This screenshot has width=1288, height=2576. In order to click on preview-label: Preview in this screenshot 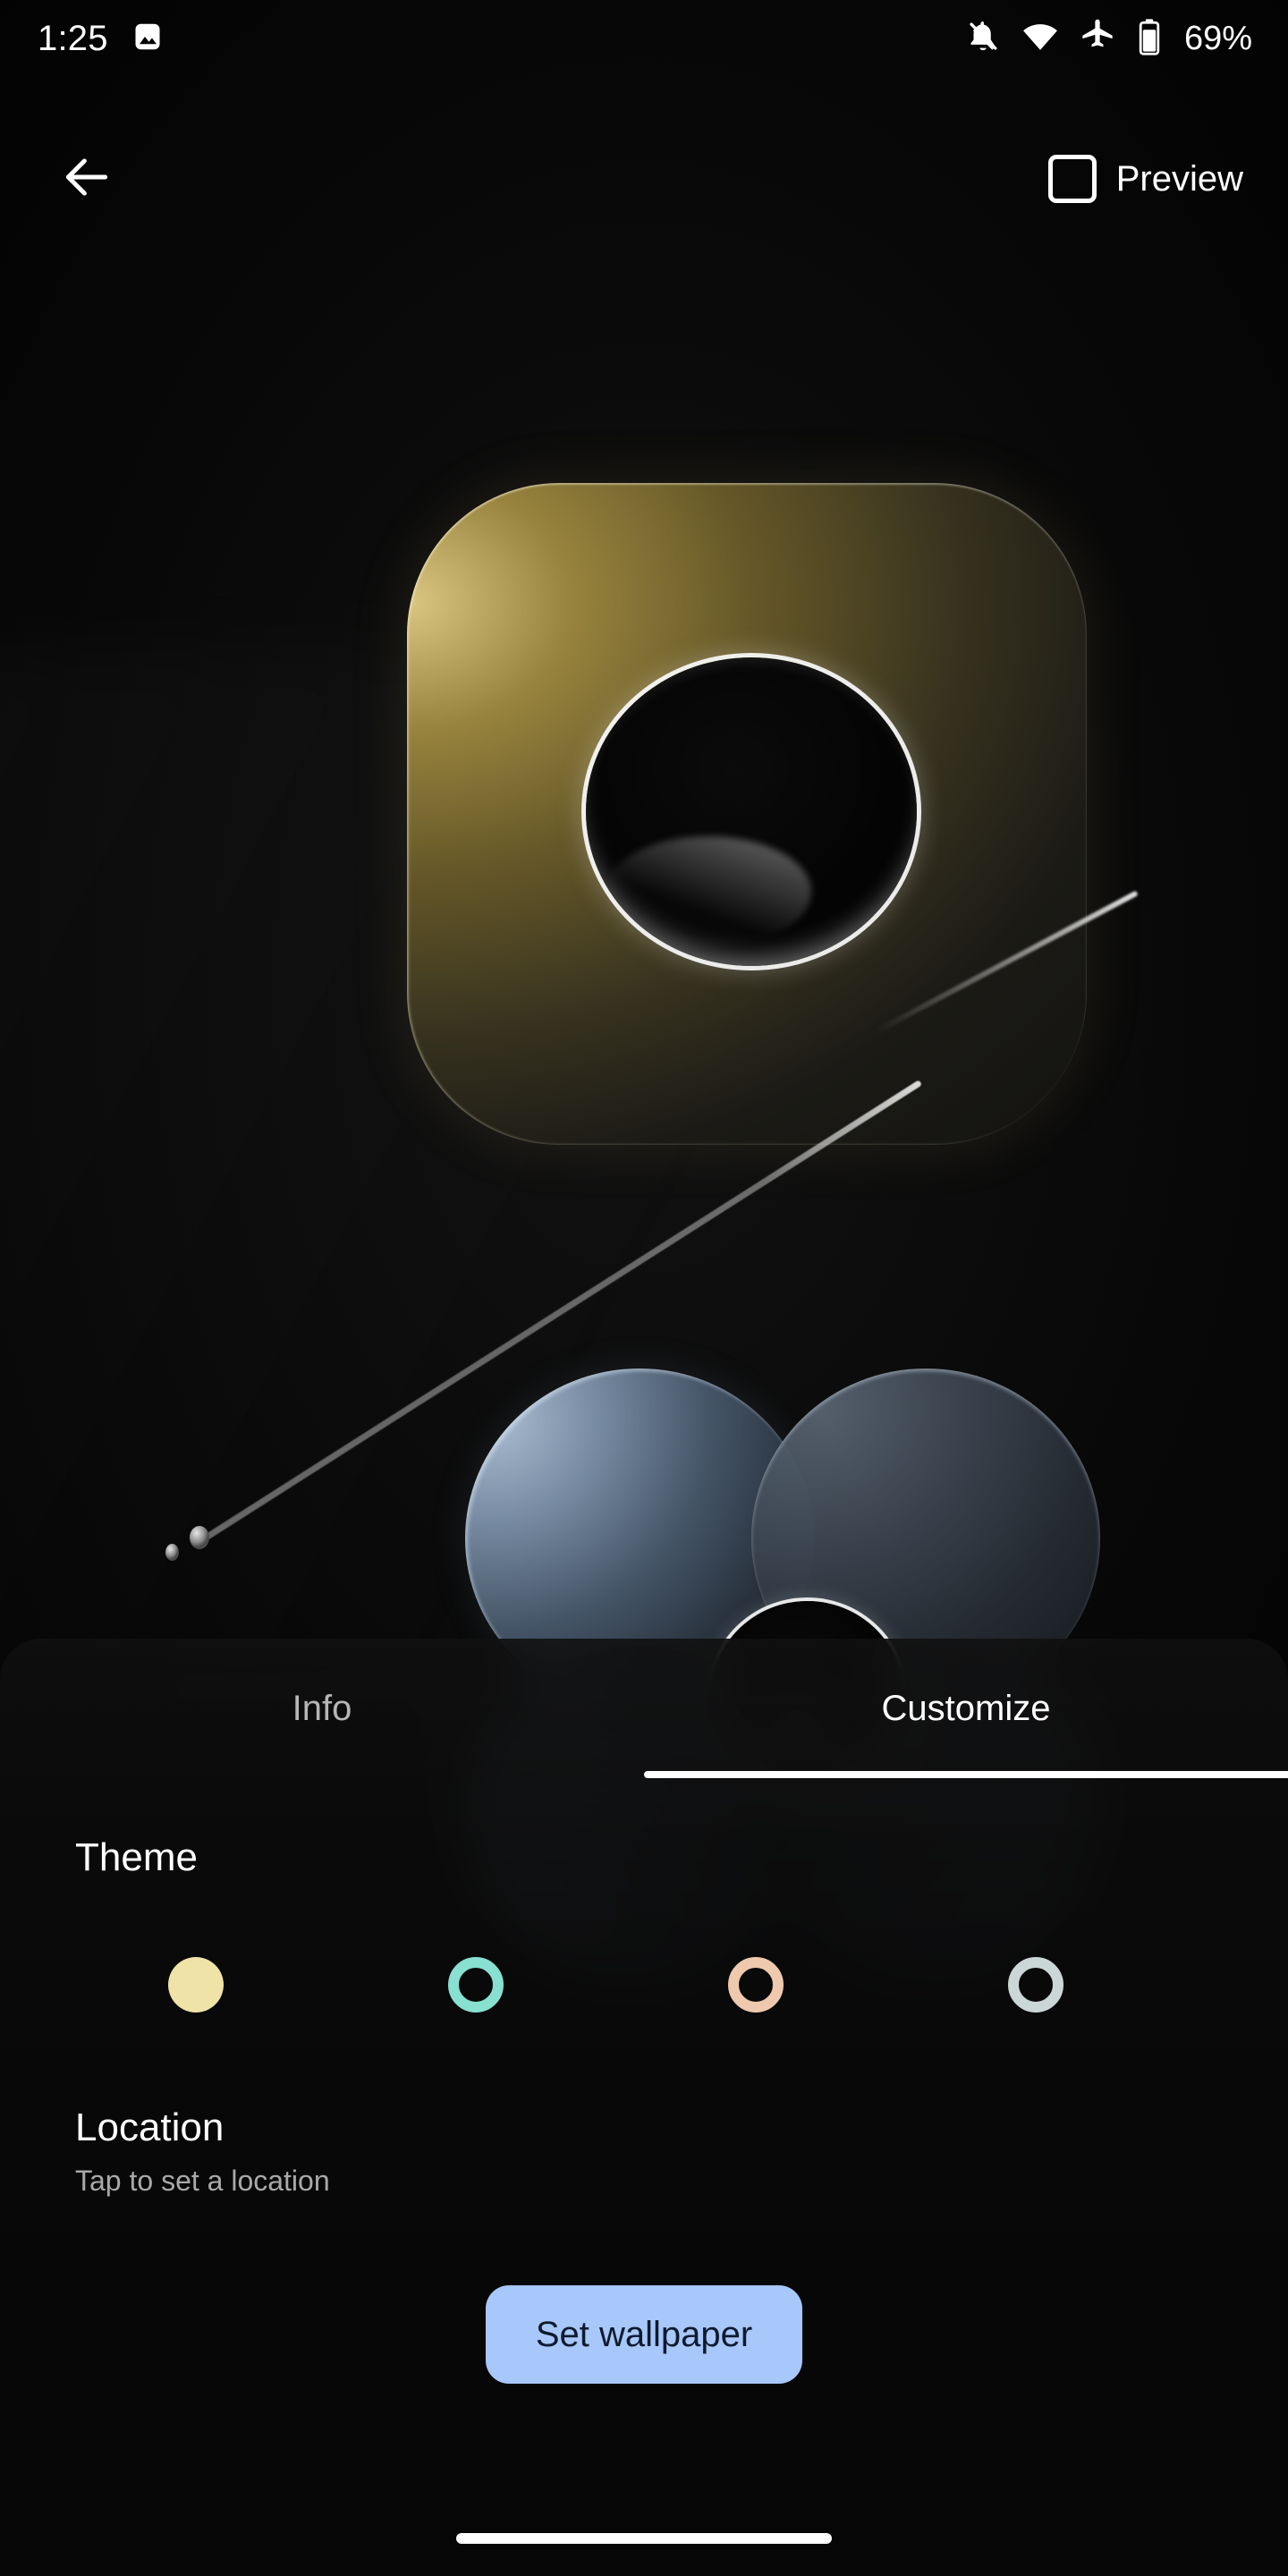, I will do `click(1179, 178)`.